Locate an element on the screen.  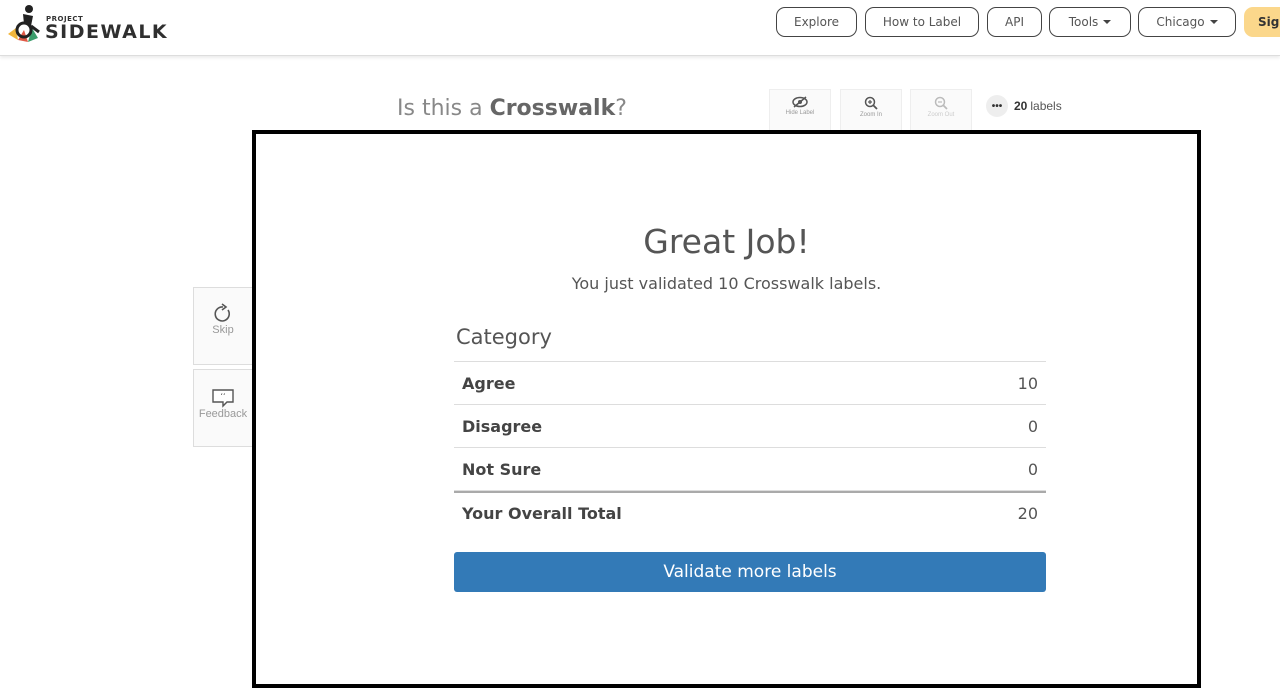
project-sidewalk-logo: PROJECT SIDEWALK is located at coordinates (87, 26).